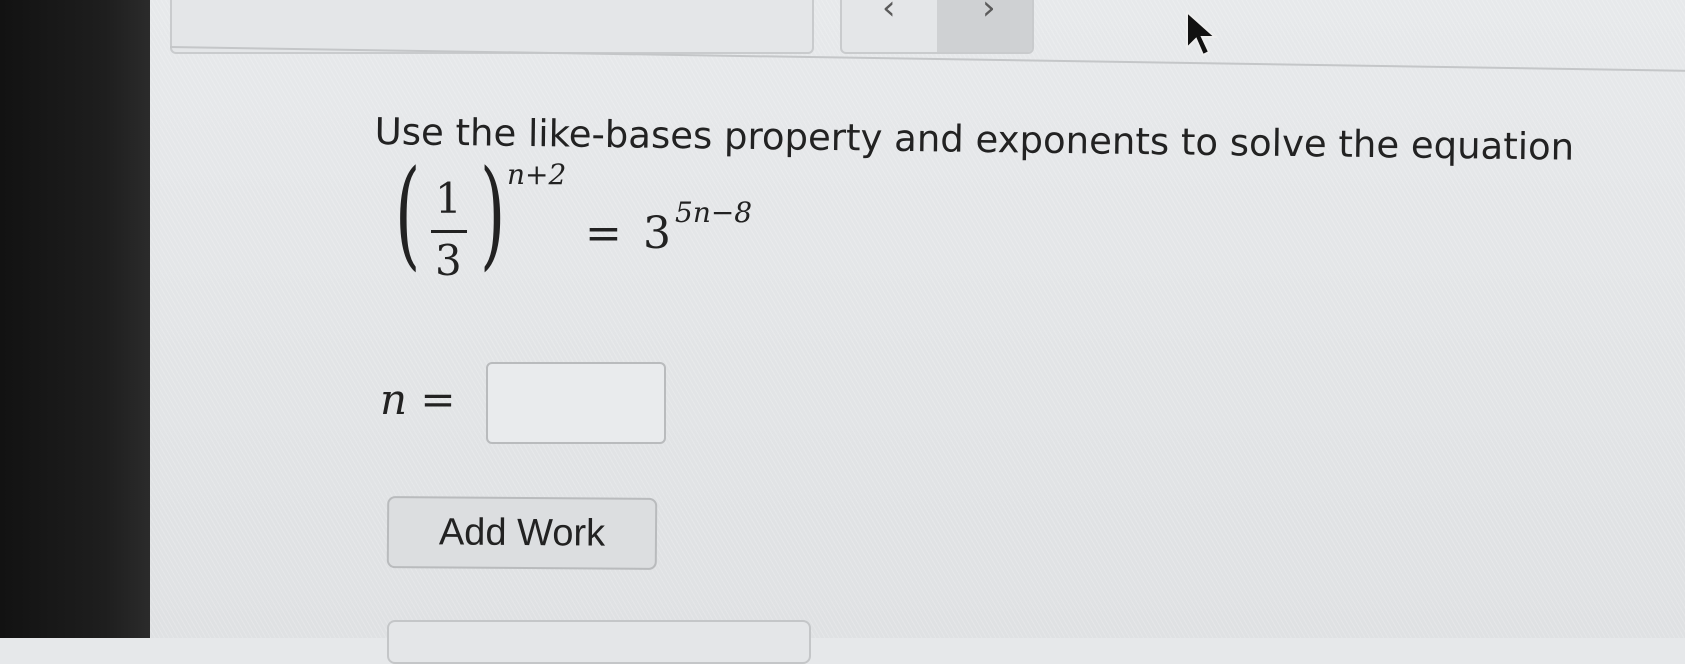 This screenshot has width=1685, height=664. I want to click on right-exponent: 5n−8, so click(714, 212).